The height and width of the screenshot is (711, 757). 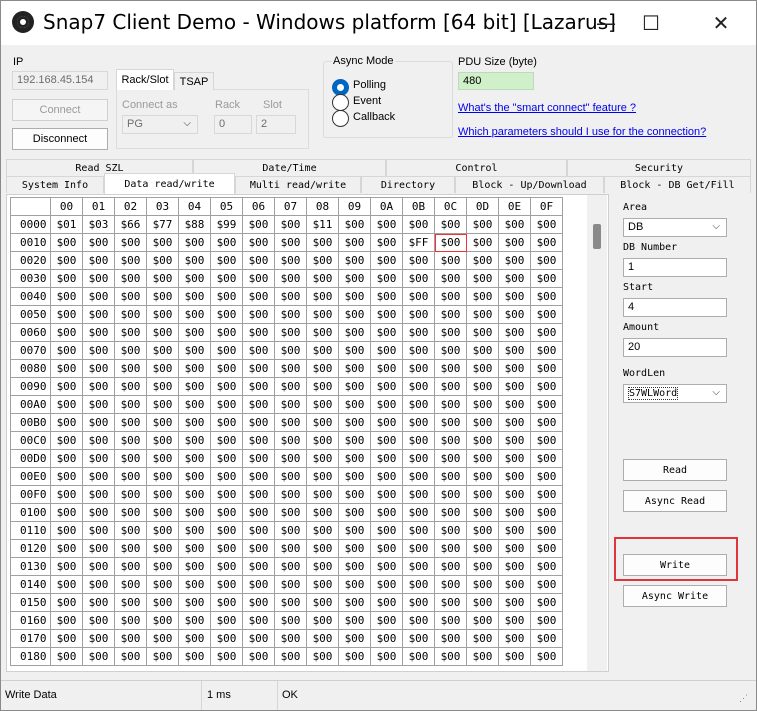 I want to click on read-button: Read, so click(x=675, y=470).